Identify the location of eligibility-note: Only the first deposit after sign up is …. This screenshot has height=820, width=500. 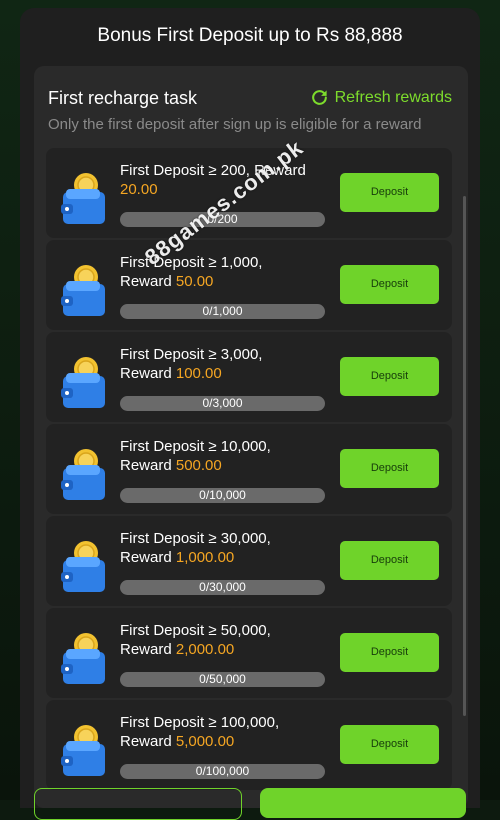
(235, 124).